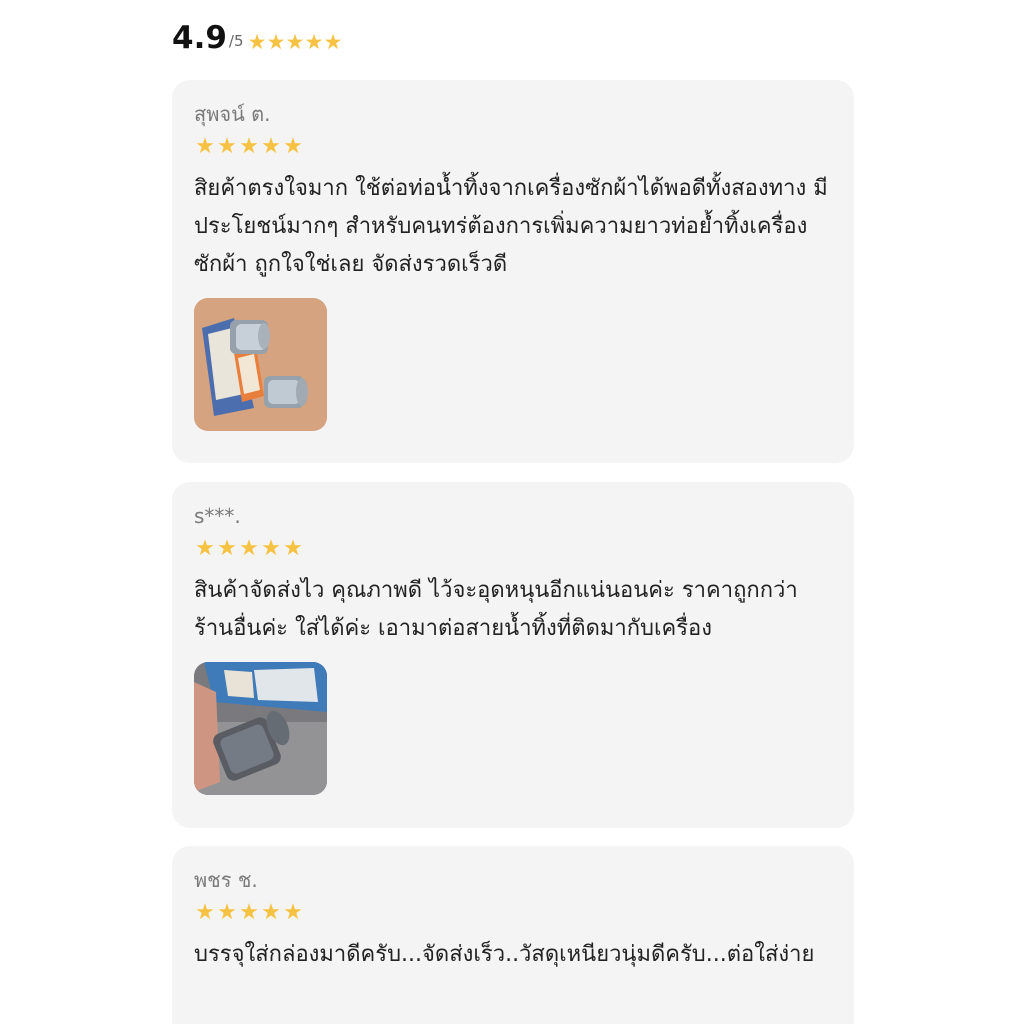  What do you see at coordinates (236, 41) in the screenshot?
I see `rating-max: /5` at bounding box center [236, 41].